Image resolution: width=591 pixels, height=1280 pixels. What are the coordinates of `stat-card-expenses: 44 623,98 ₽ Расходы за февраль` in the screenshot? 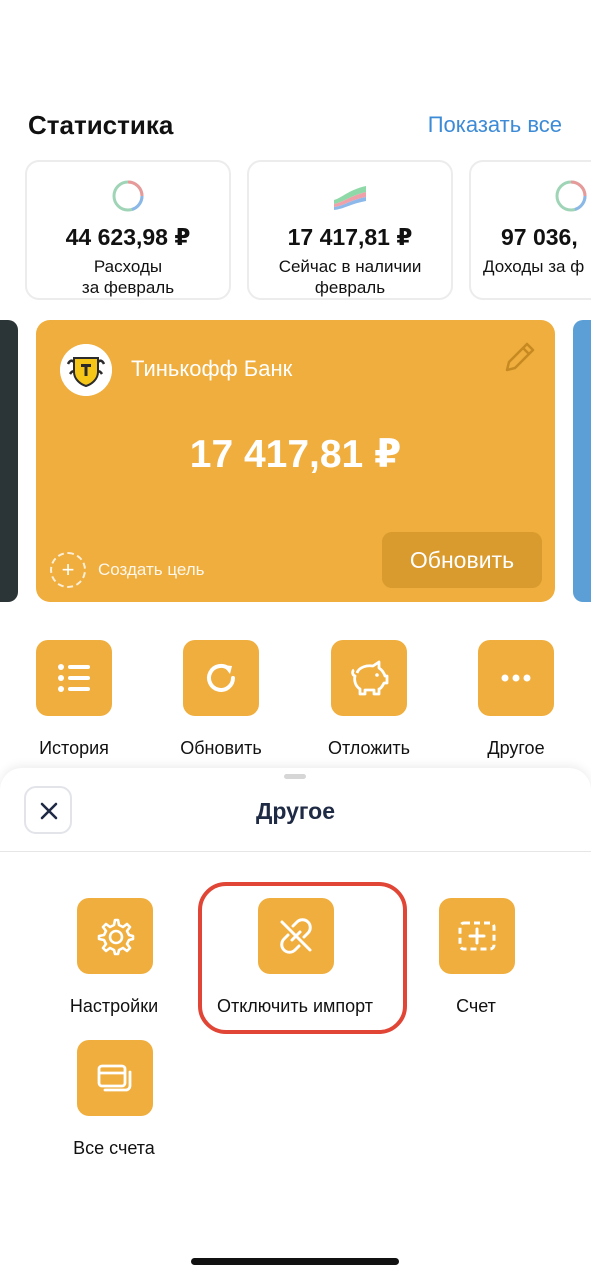 It's located at (128, 230).